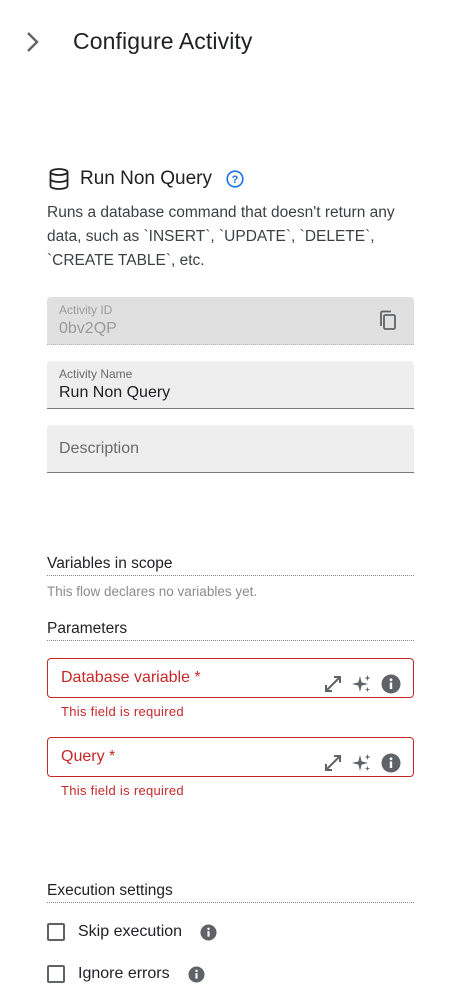 This screenshot has height=1000, width=470. Describe the element at coordinates (230, 449) in the screenshot. I see `description-field: Description` at that location.